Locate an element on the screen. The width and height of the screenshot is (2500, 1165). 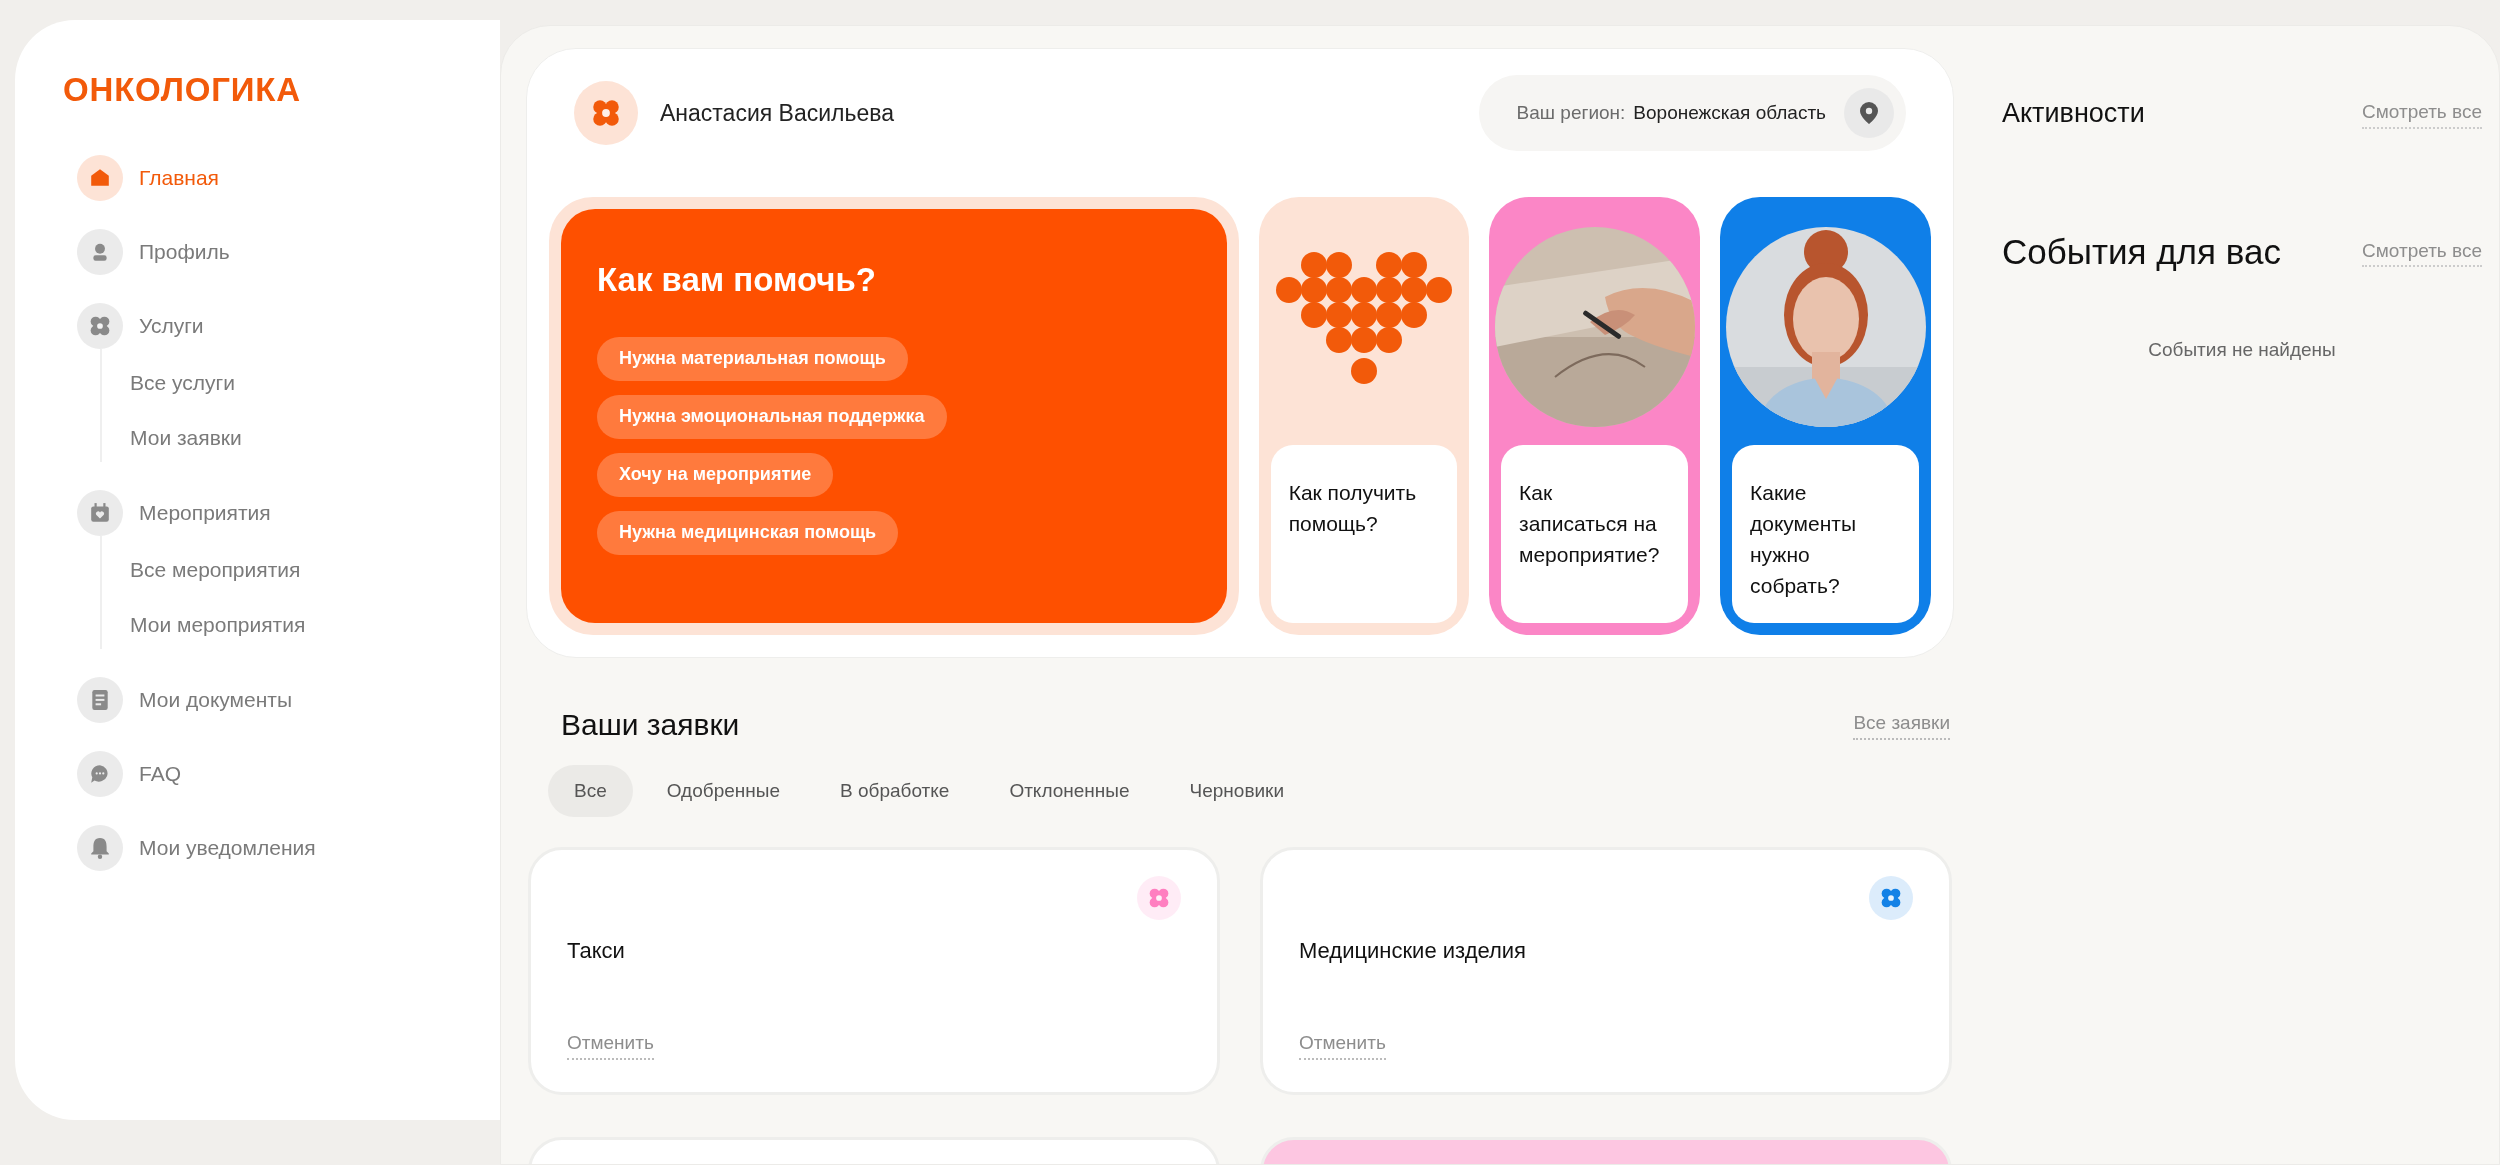
sidebar-item: Мои документы is located at coordinates (281, 699).